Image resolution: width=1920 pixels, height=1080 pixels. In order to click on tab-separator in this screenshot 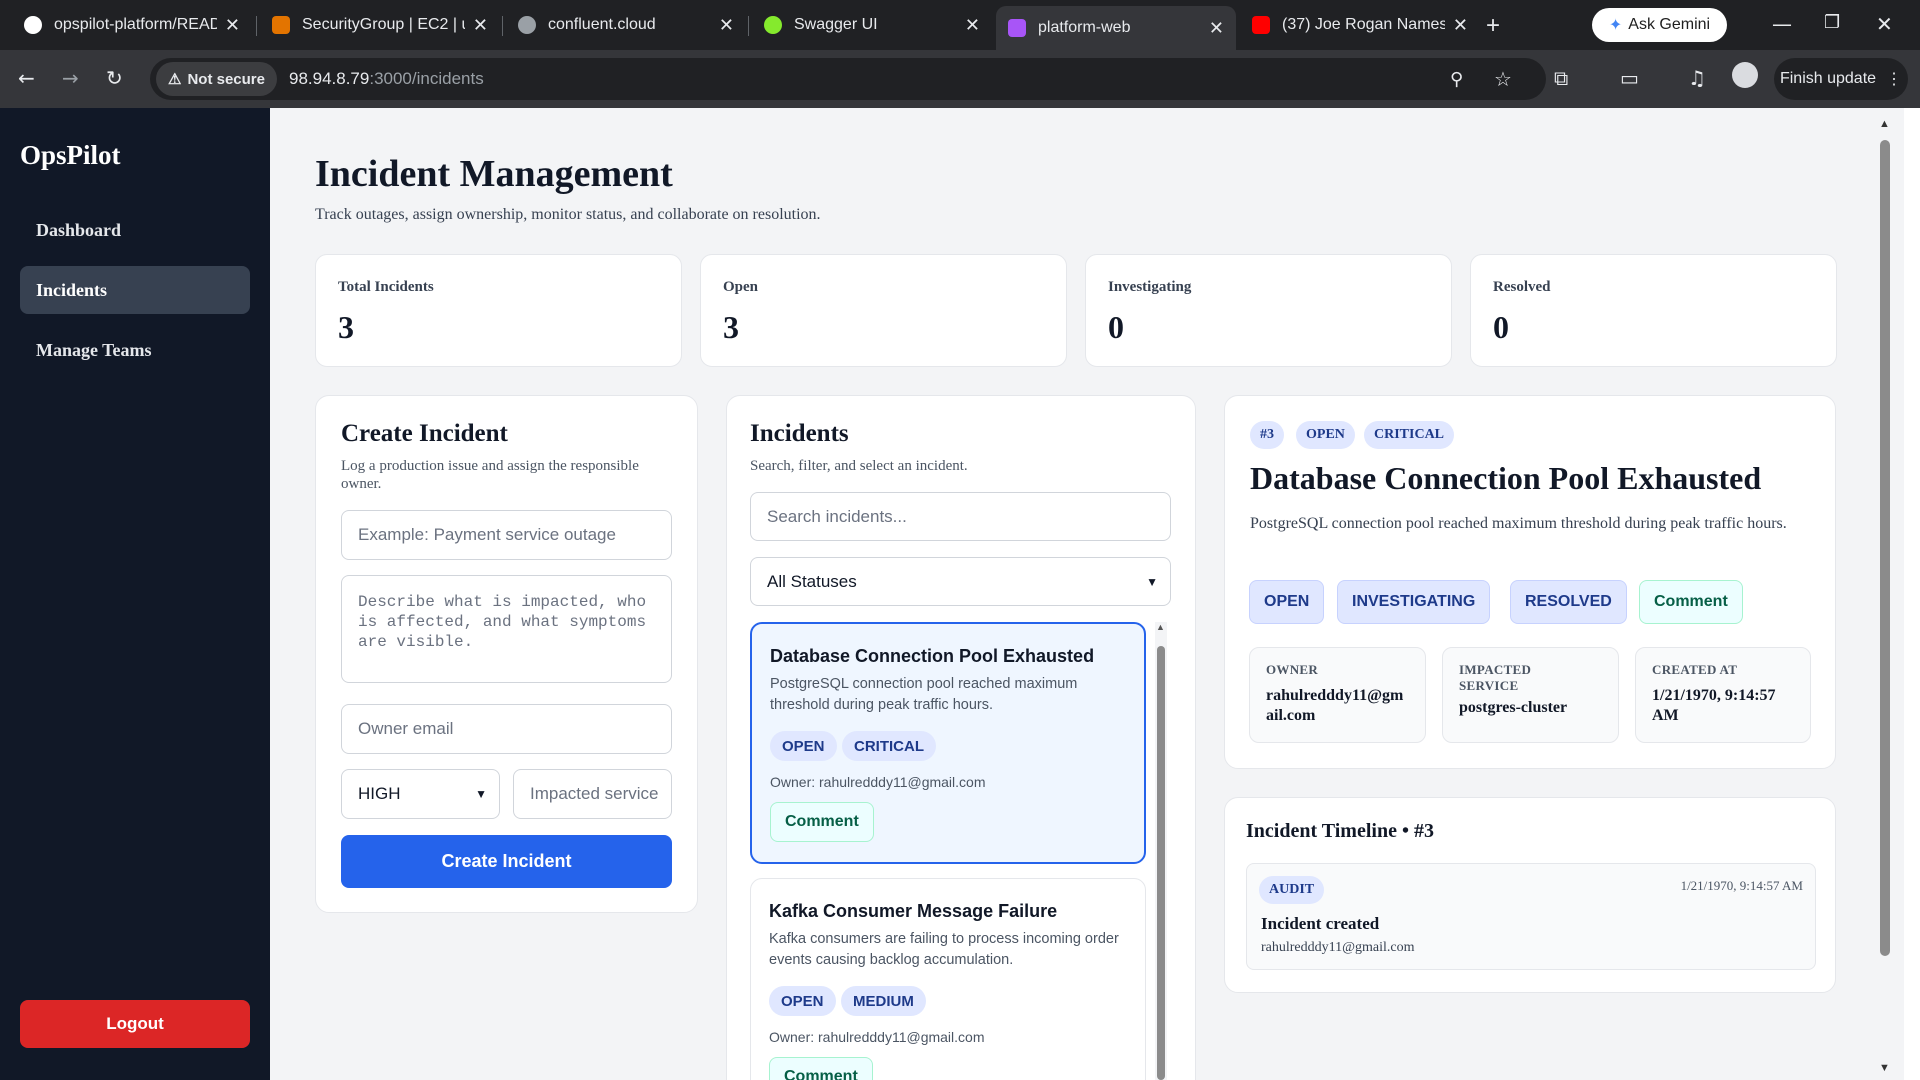, I will do `click(256, 26)`.